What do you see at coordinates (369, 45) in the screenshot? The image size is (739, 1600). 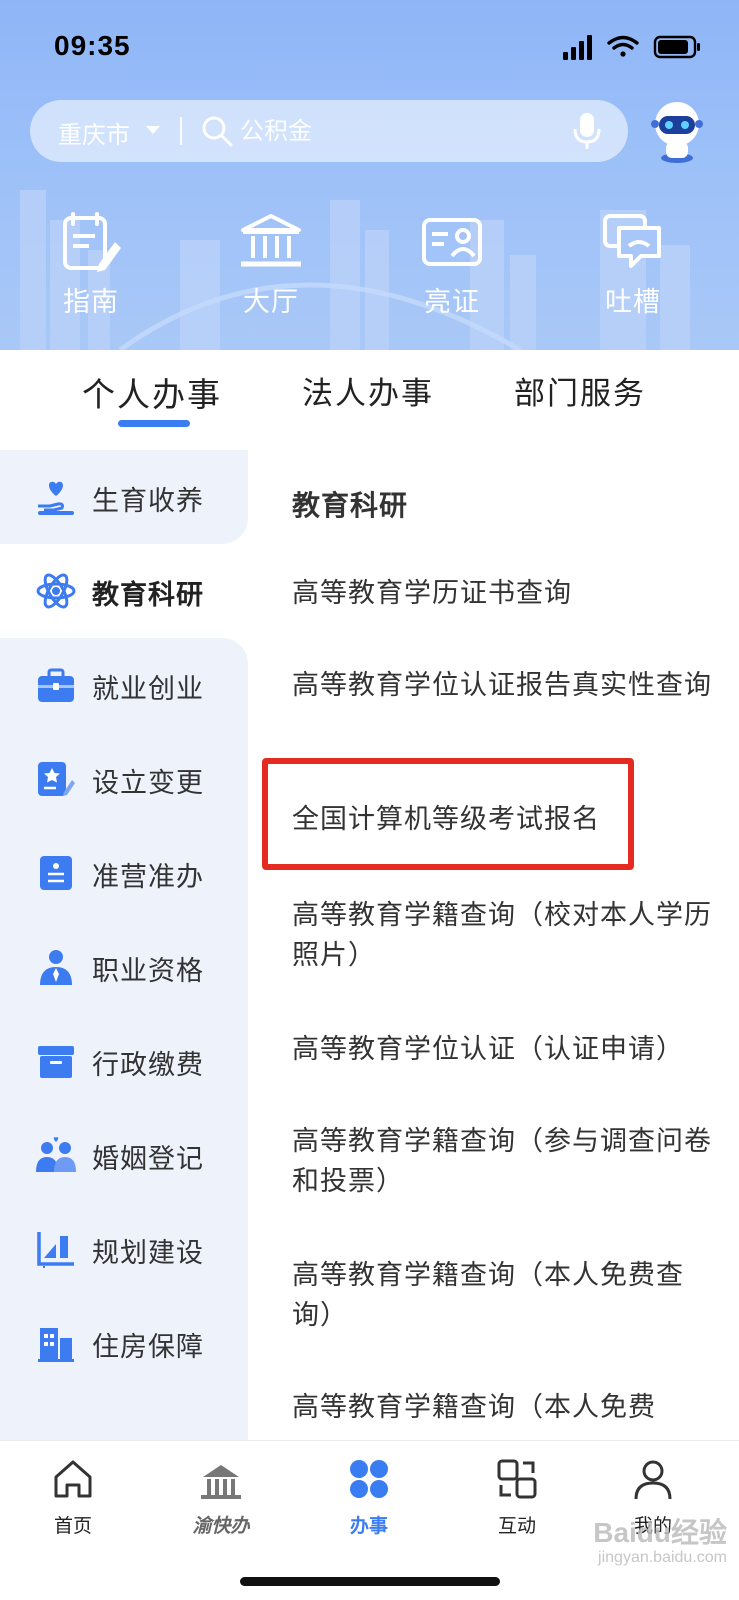 I see `status-bar: 09:35` at bounding box center [369, 45].